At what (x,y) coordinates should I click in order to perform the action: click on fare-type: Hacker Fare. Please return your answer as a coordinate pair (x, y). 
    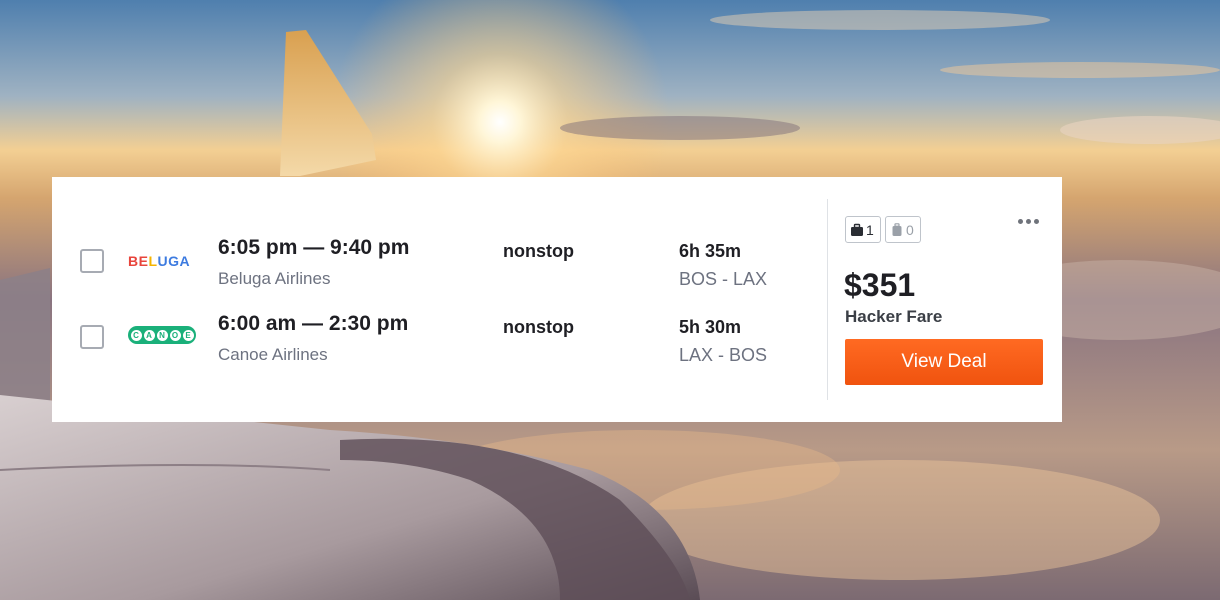
    Looking at the image, I should click on (894, 316).